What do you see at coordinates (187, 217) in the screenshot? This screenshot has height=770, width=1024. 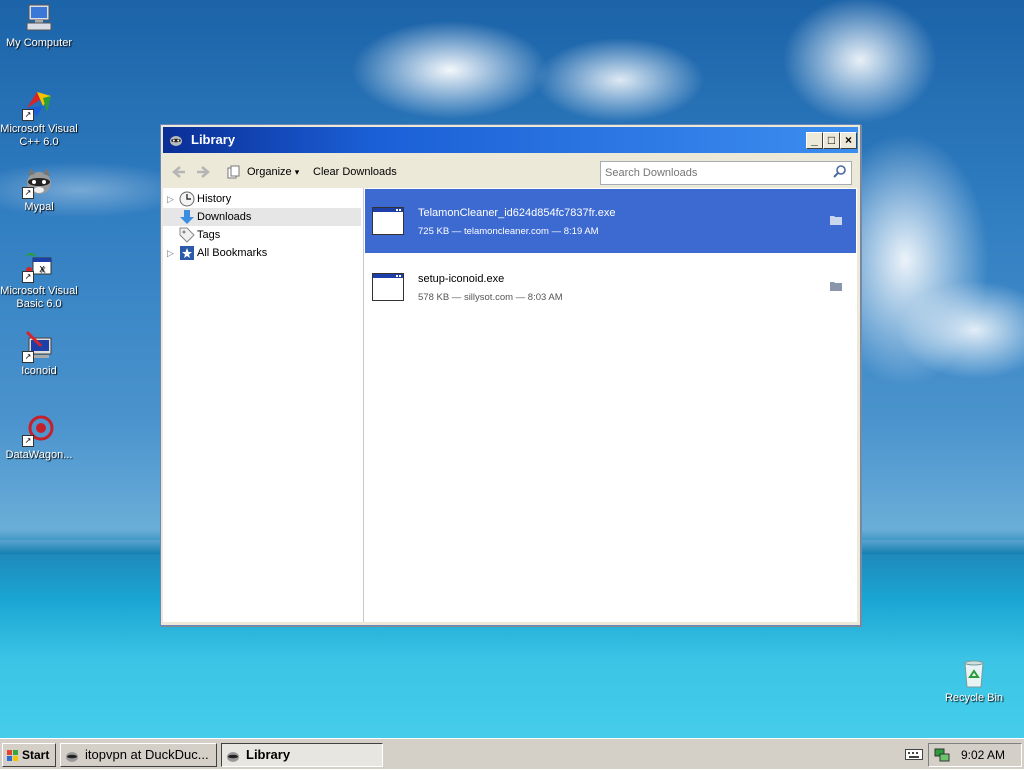 I see `download-arrow-icon` at bounding box center [187, 217].